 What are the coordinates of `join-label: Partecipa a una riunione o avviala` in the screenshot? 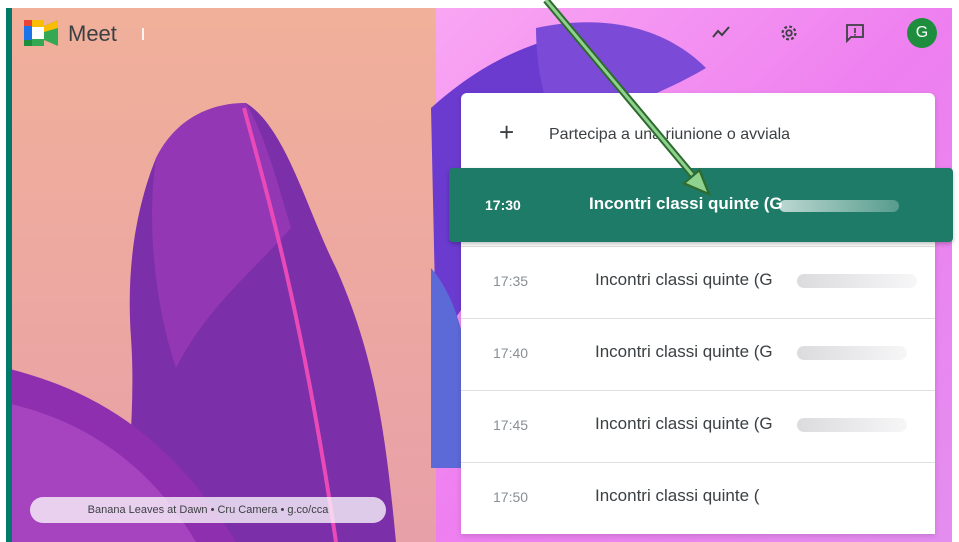 It's located at (670, 134).